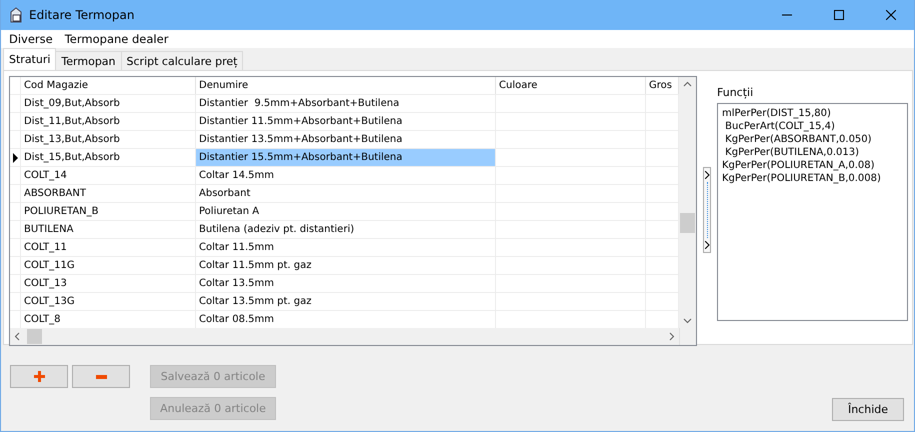  I want to click on app-icon, so click(16, 15).